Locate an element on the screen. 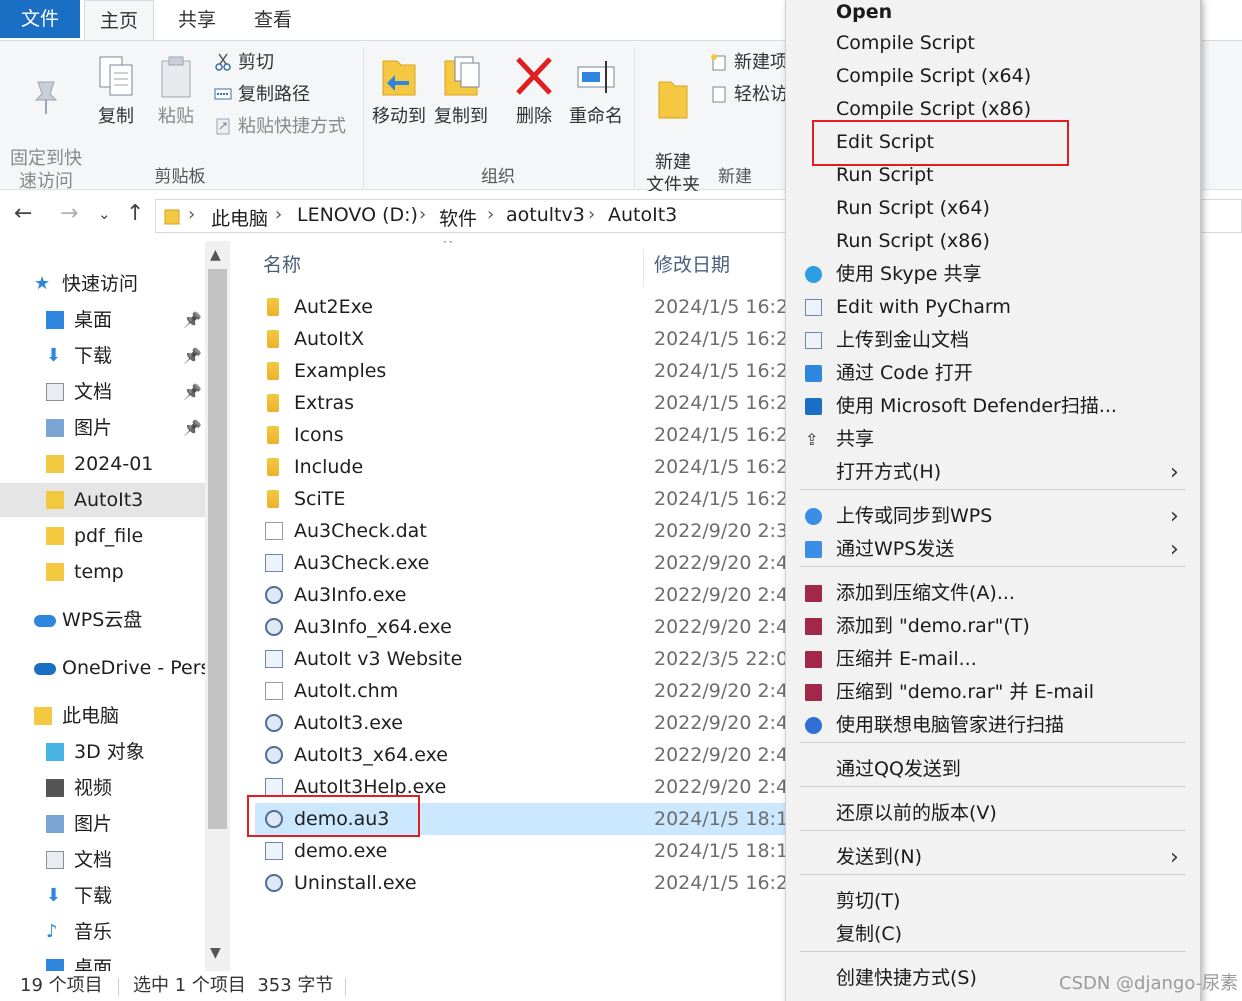 Image resolution: width=1242 pixels, height=1001 pixels. context-menu-item: 发送到(N) › is located at coordinates (993, 857).